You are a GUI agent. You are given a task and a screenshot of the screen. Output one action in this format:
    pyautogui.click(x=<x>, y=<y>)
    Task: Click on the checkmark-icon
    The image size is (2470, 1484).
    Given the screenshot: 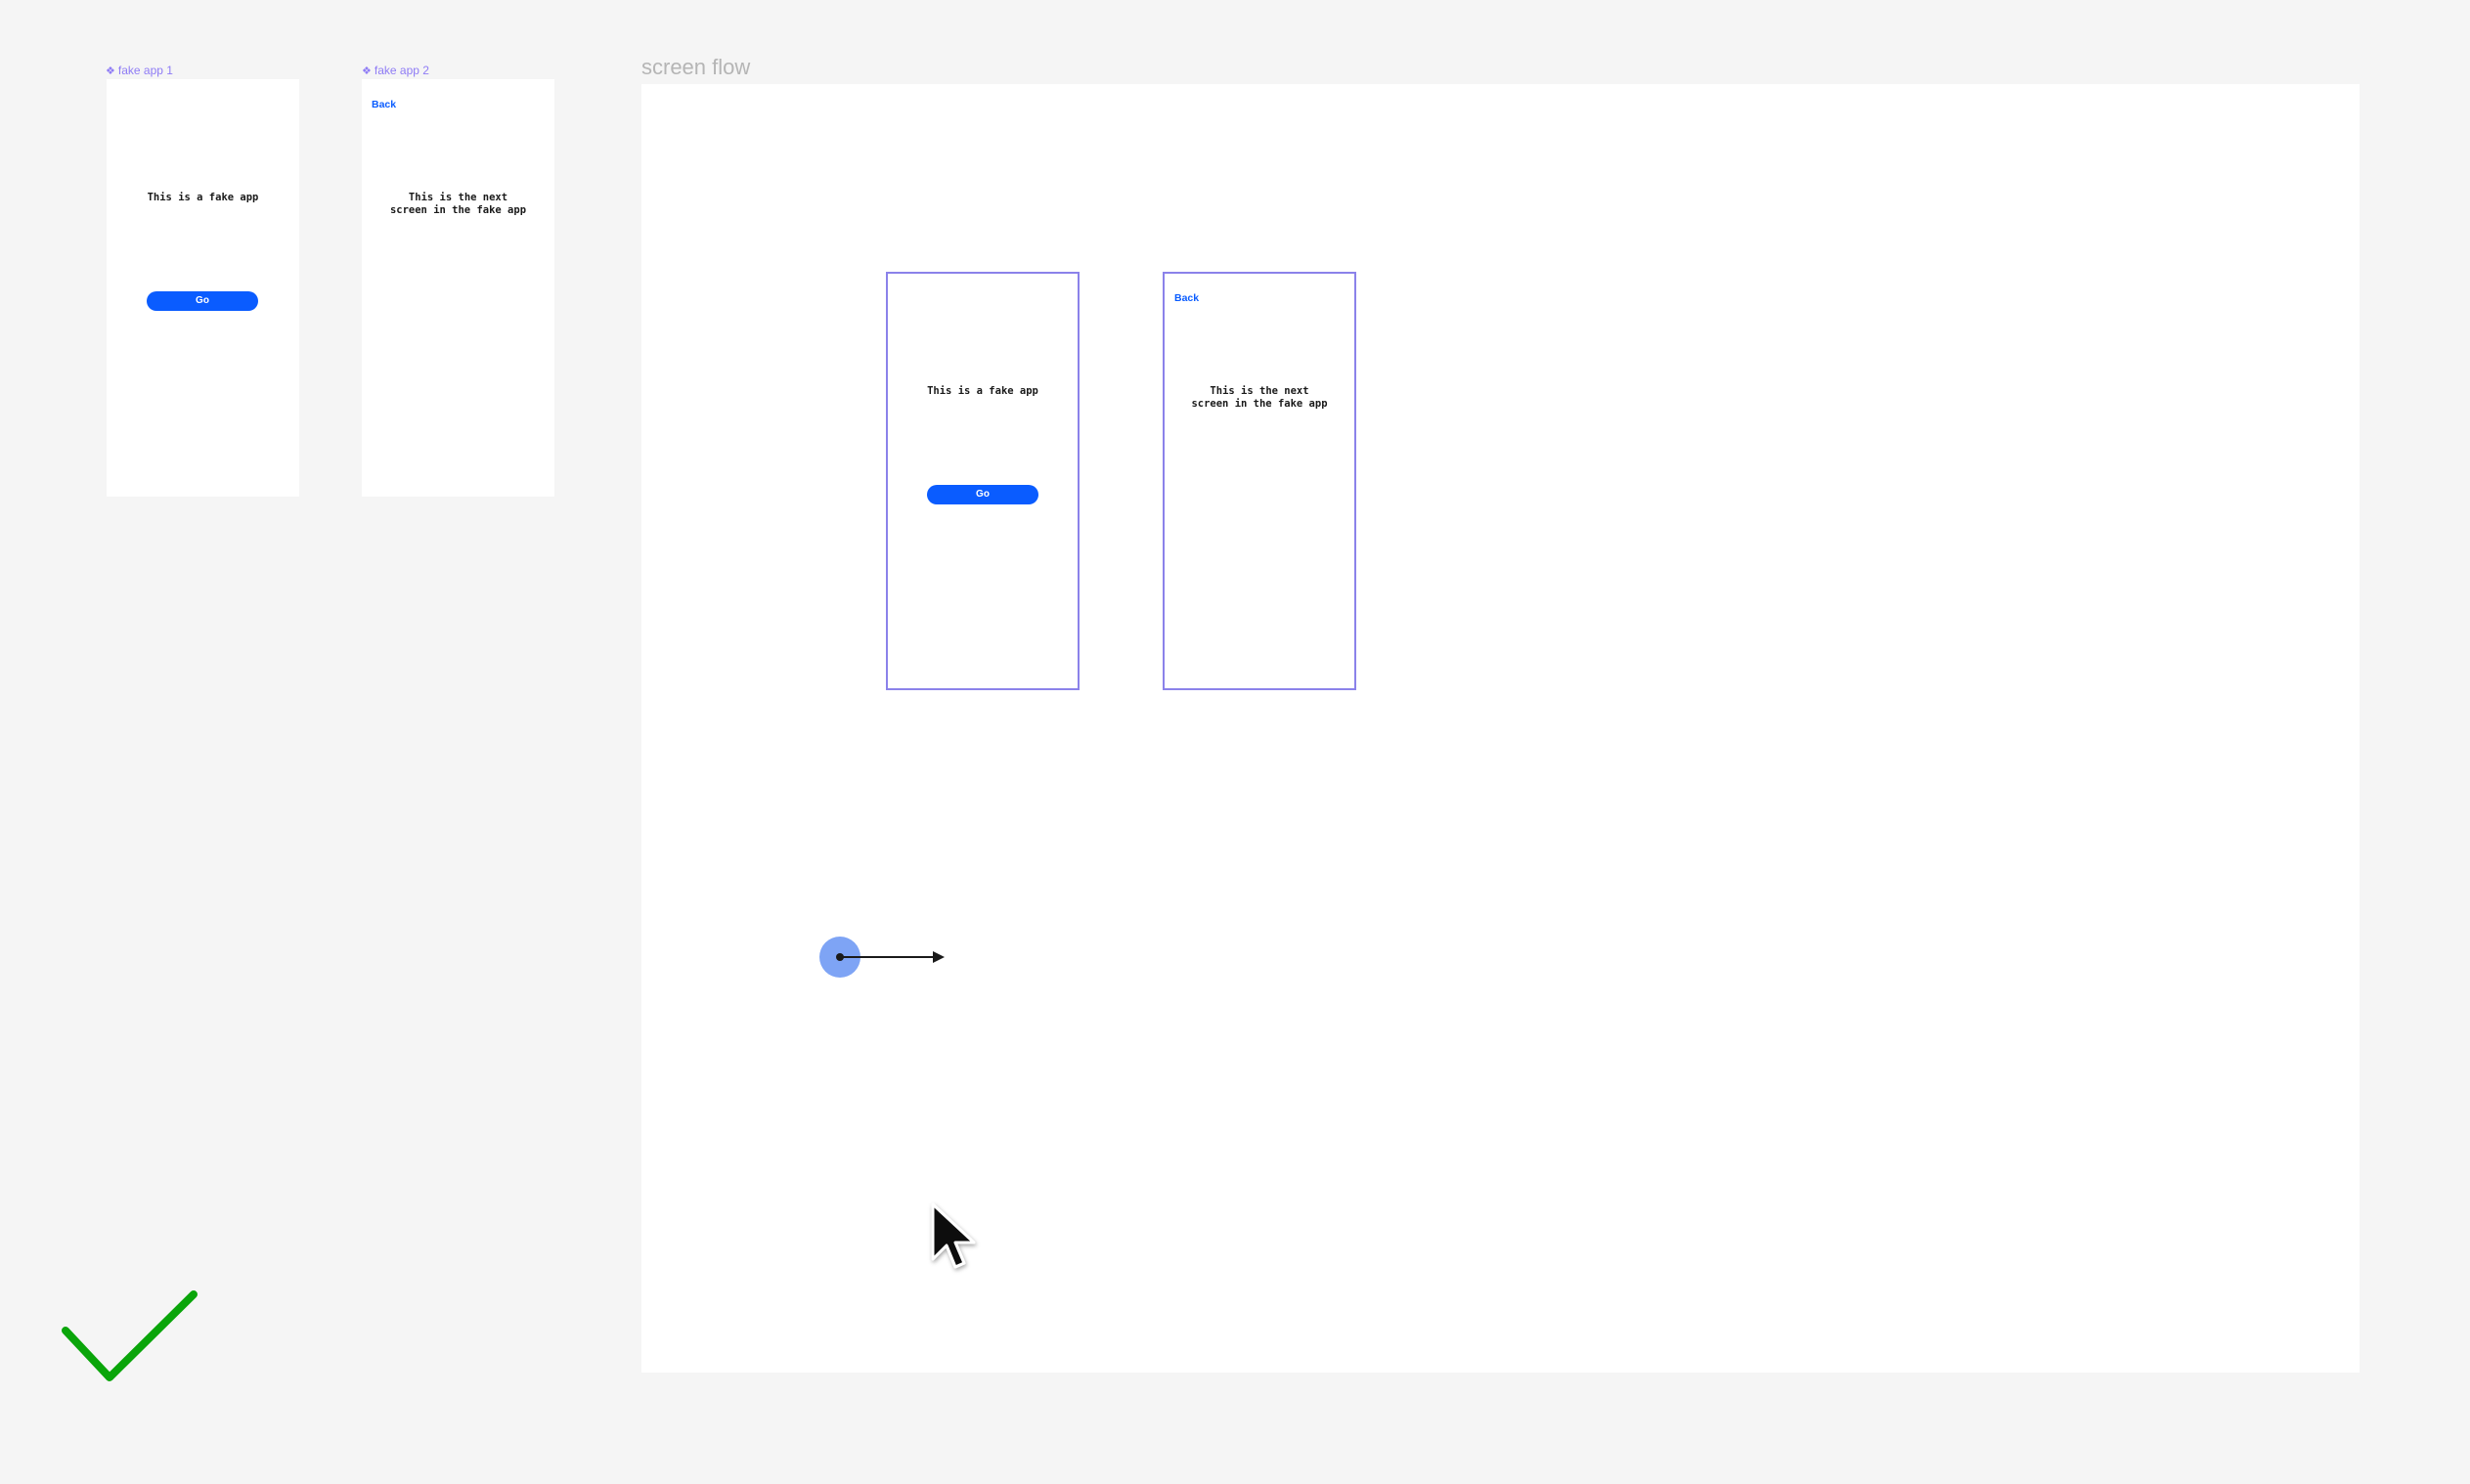 What is the action you would take?
    pyautogui.click(x=130, y=1335)
    